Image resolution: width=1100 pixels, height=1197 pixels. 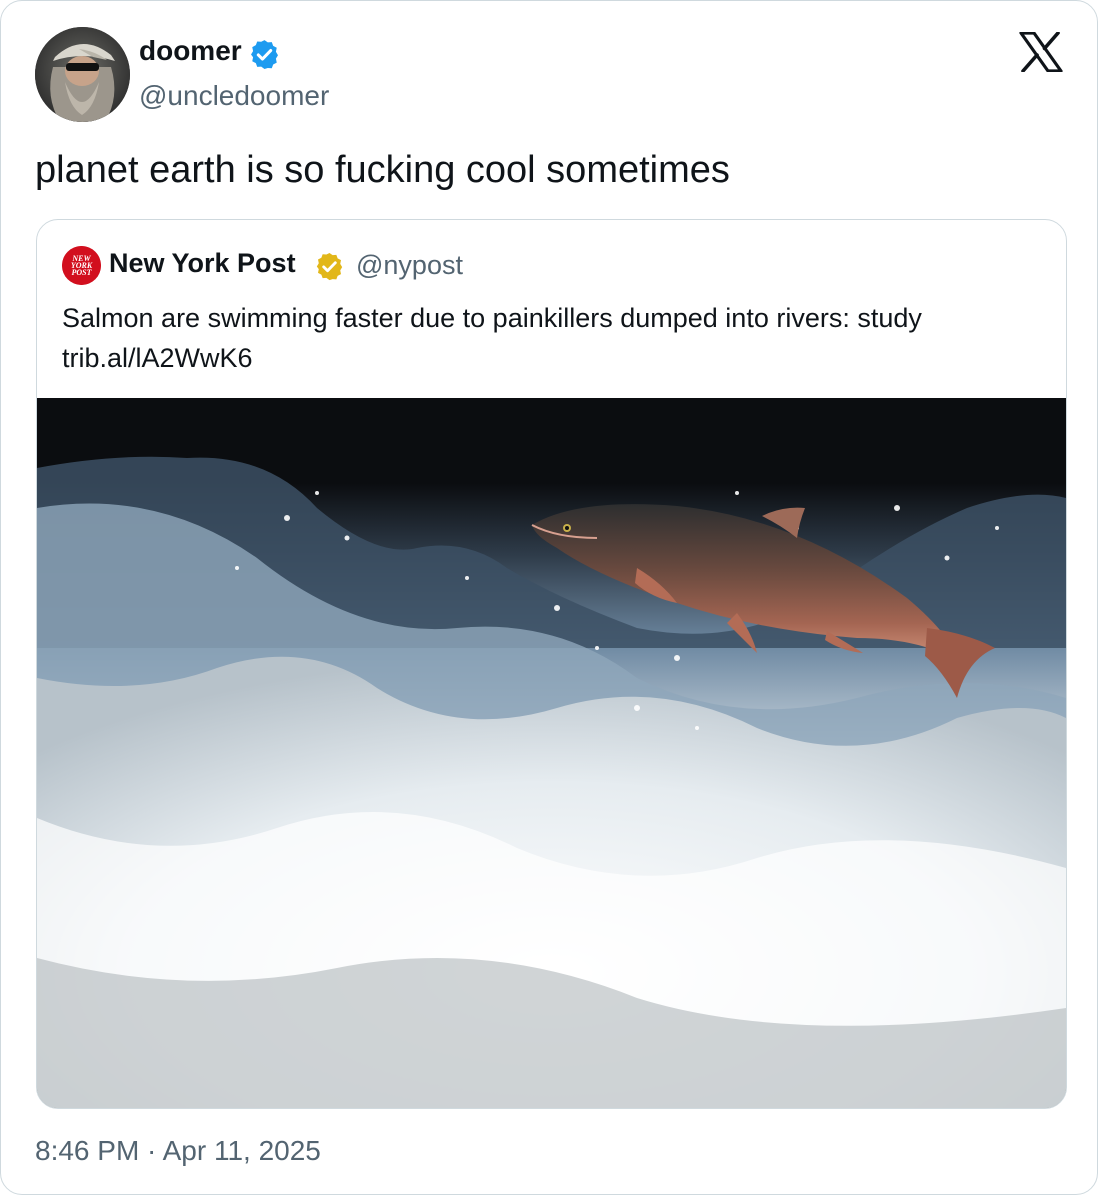 I want to click on avatar-image, so click(x=82, y=74).